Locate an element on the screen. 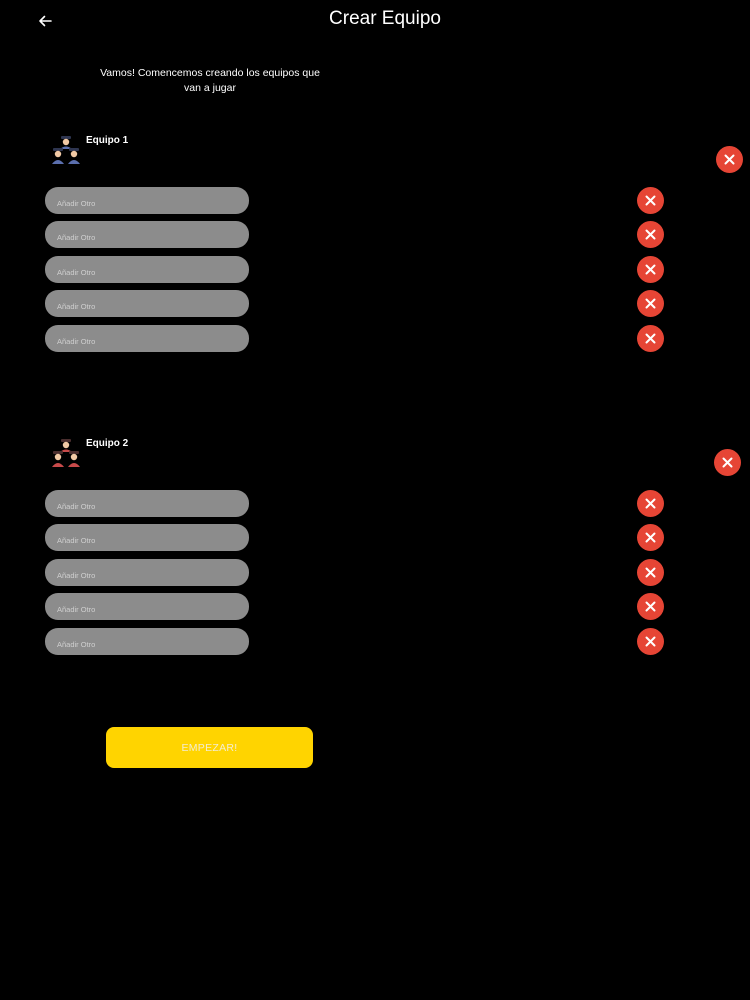 This screenshot has width=750, height=1000. app-header: Crear Equipo is located at coordinates (375, 22).